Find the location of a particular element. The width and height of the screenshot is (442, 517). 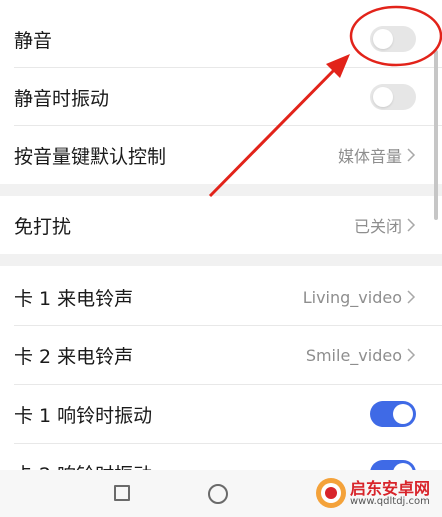

volume-key-default-label: 按音量键默认控制 is located at coordinates (90, 156).